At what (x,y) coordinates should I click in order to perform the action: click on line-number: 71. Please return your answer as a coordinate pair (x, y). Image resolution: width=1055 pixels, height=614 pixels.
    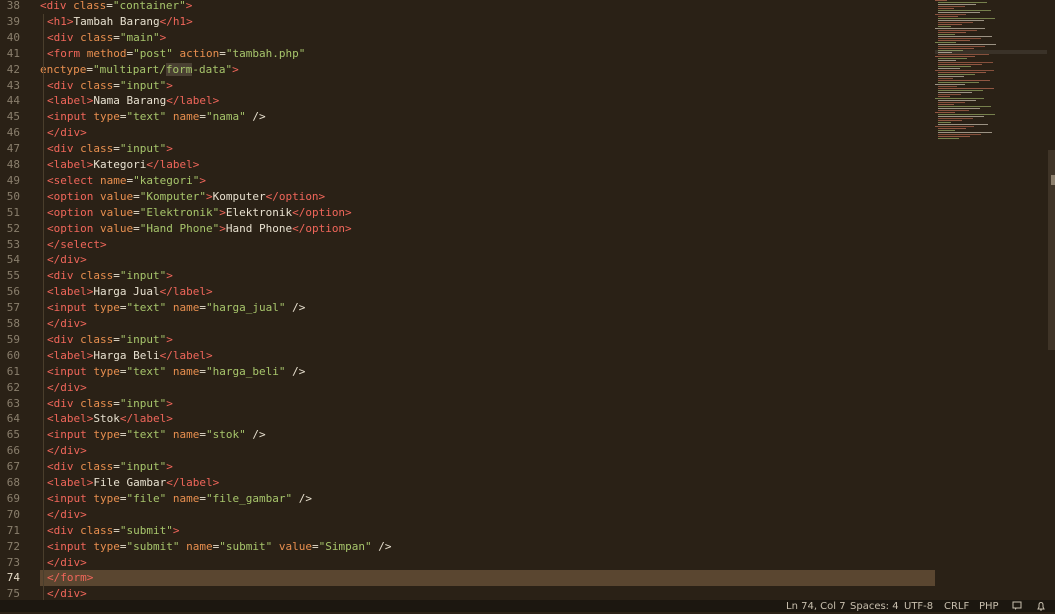
    Looking at the image, I should click on (13, 530).